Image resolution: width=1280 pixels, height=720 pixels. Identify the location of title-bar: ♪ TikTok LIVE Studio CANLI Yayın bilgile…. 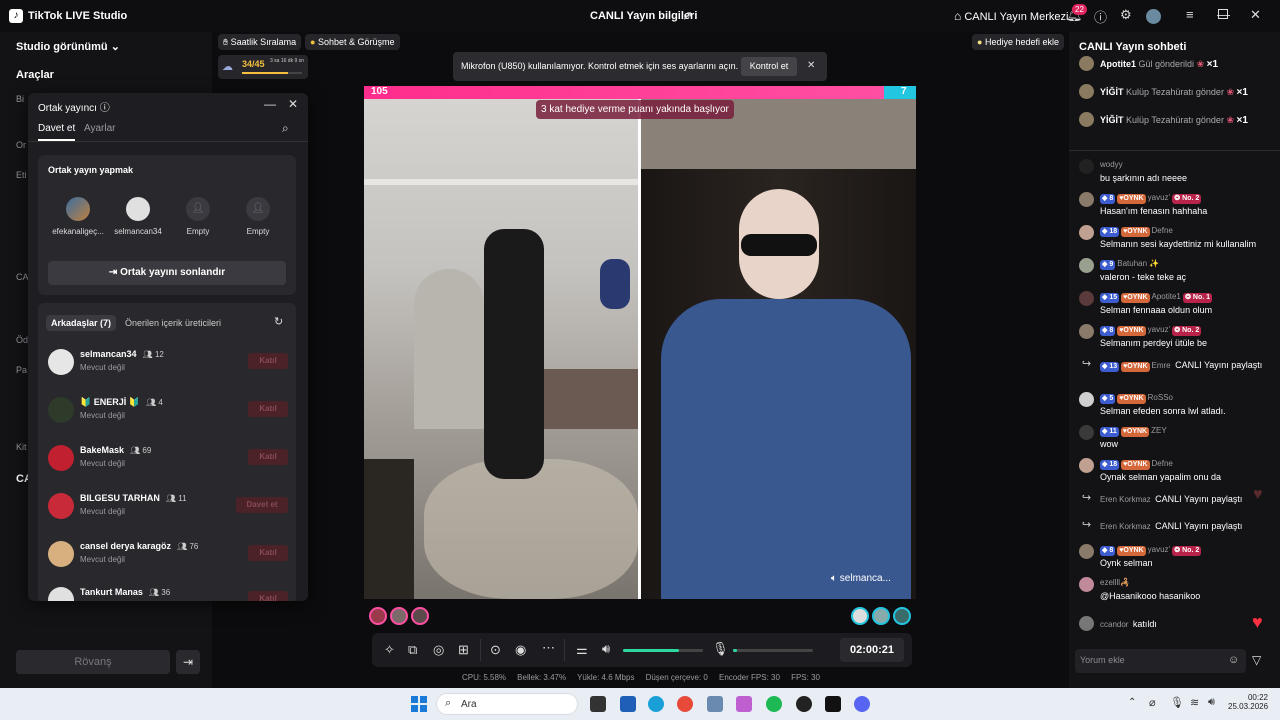
(640, 16).